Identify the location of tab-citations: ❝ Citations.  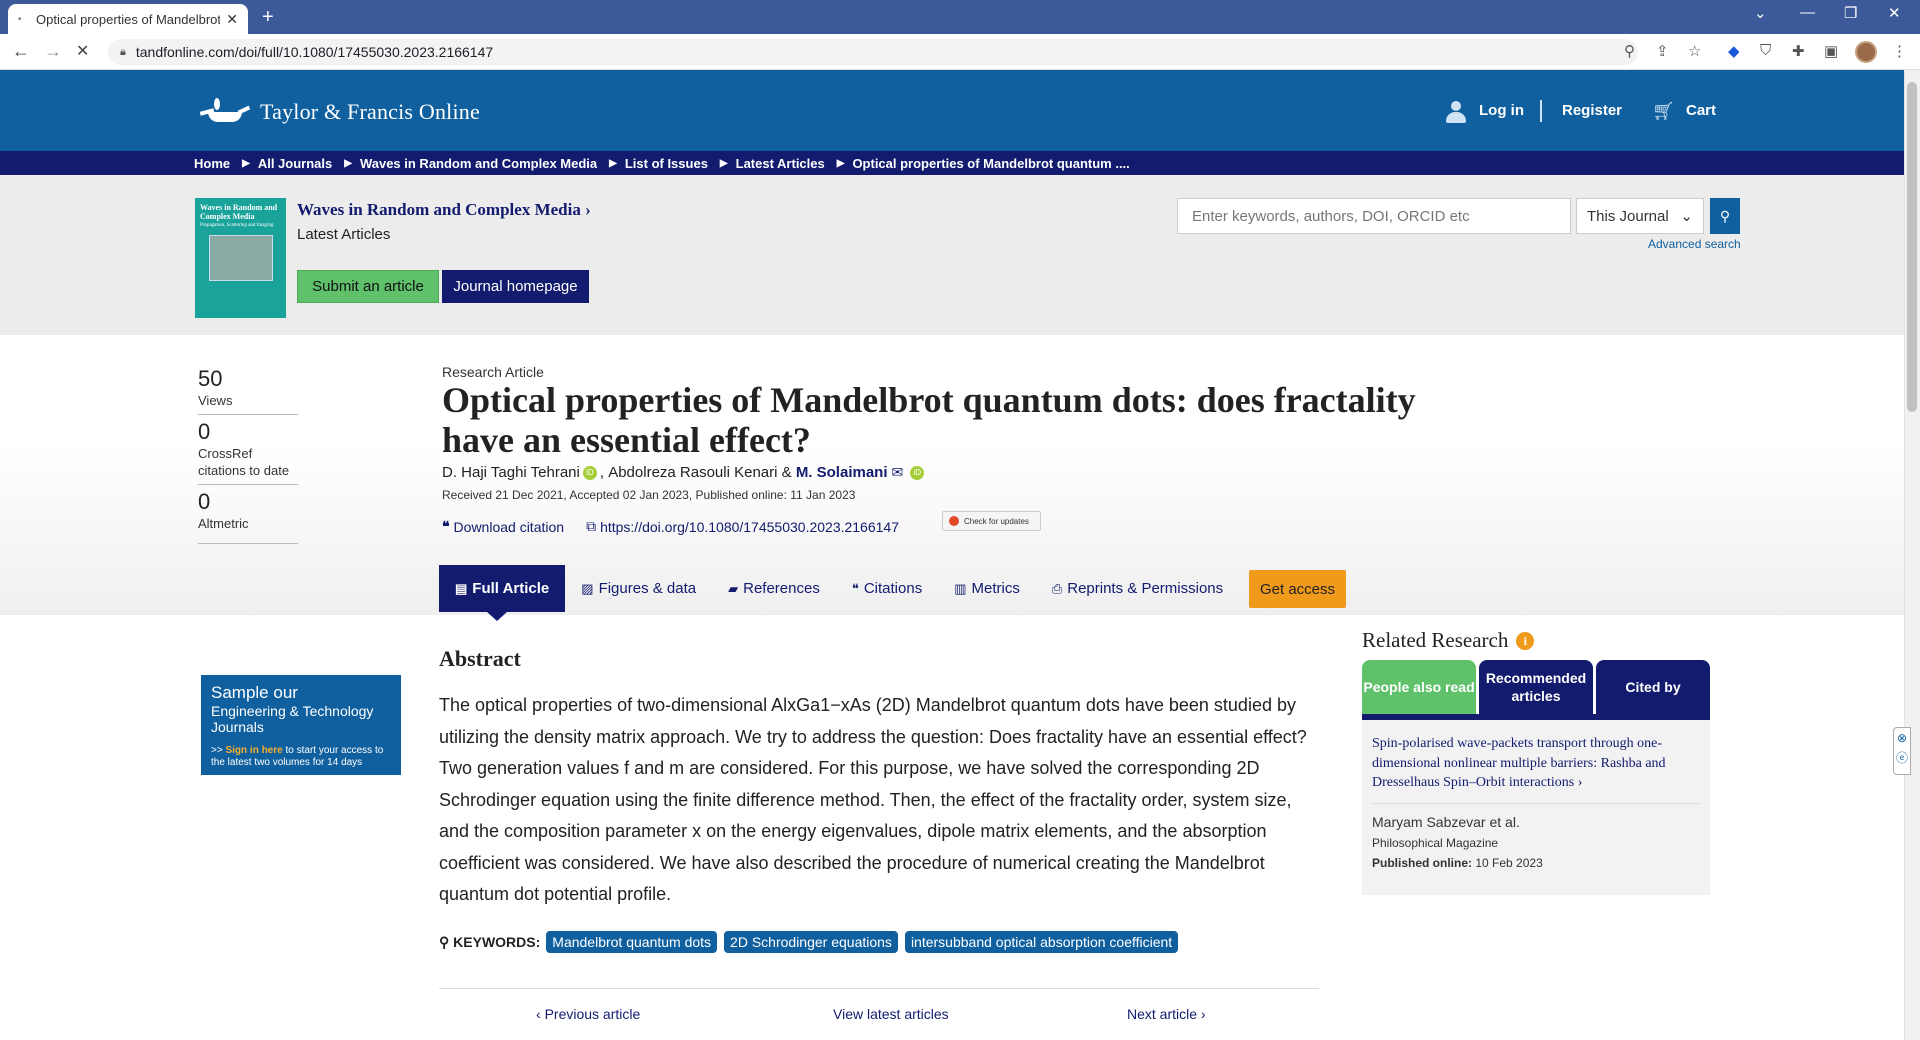
(887, 588).